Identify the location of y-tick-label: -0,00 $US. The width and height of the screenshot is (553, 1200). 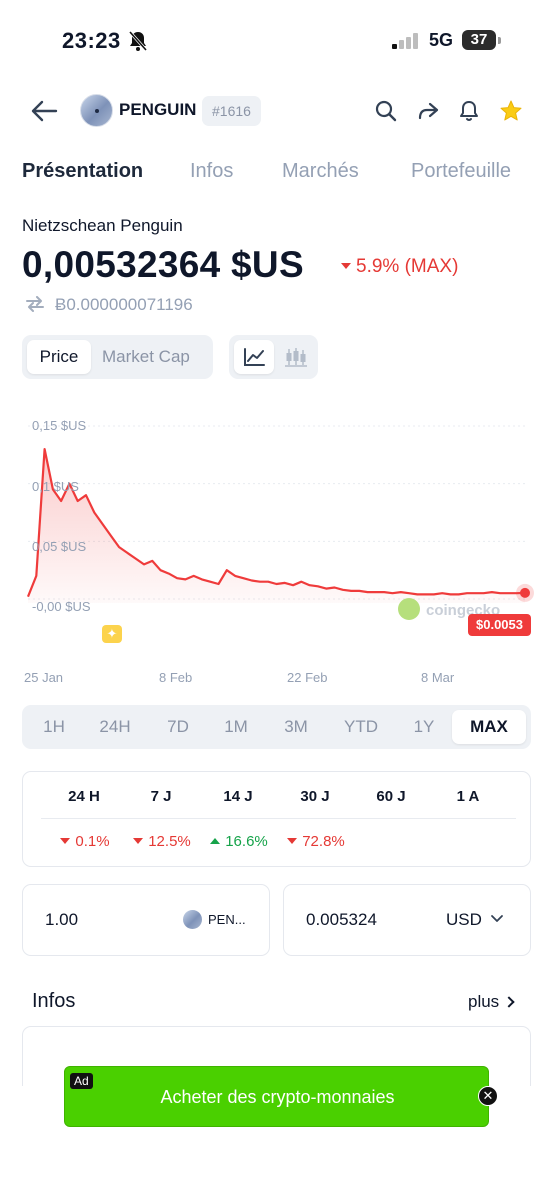
(61, 606).